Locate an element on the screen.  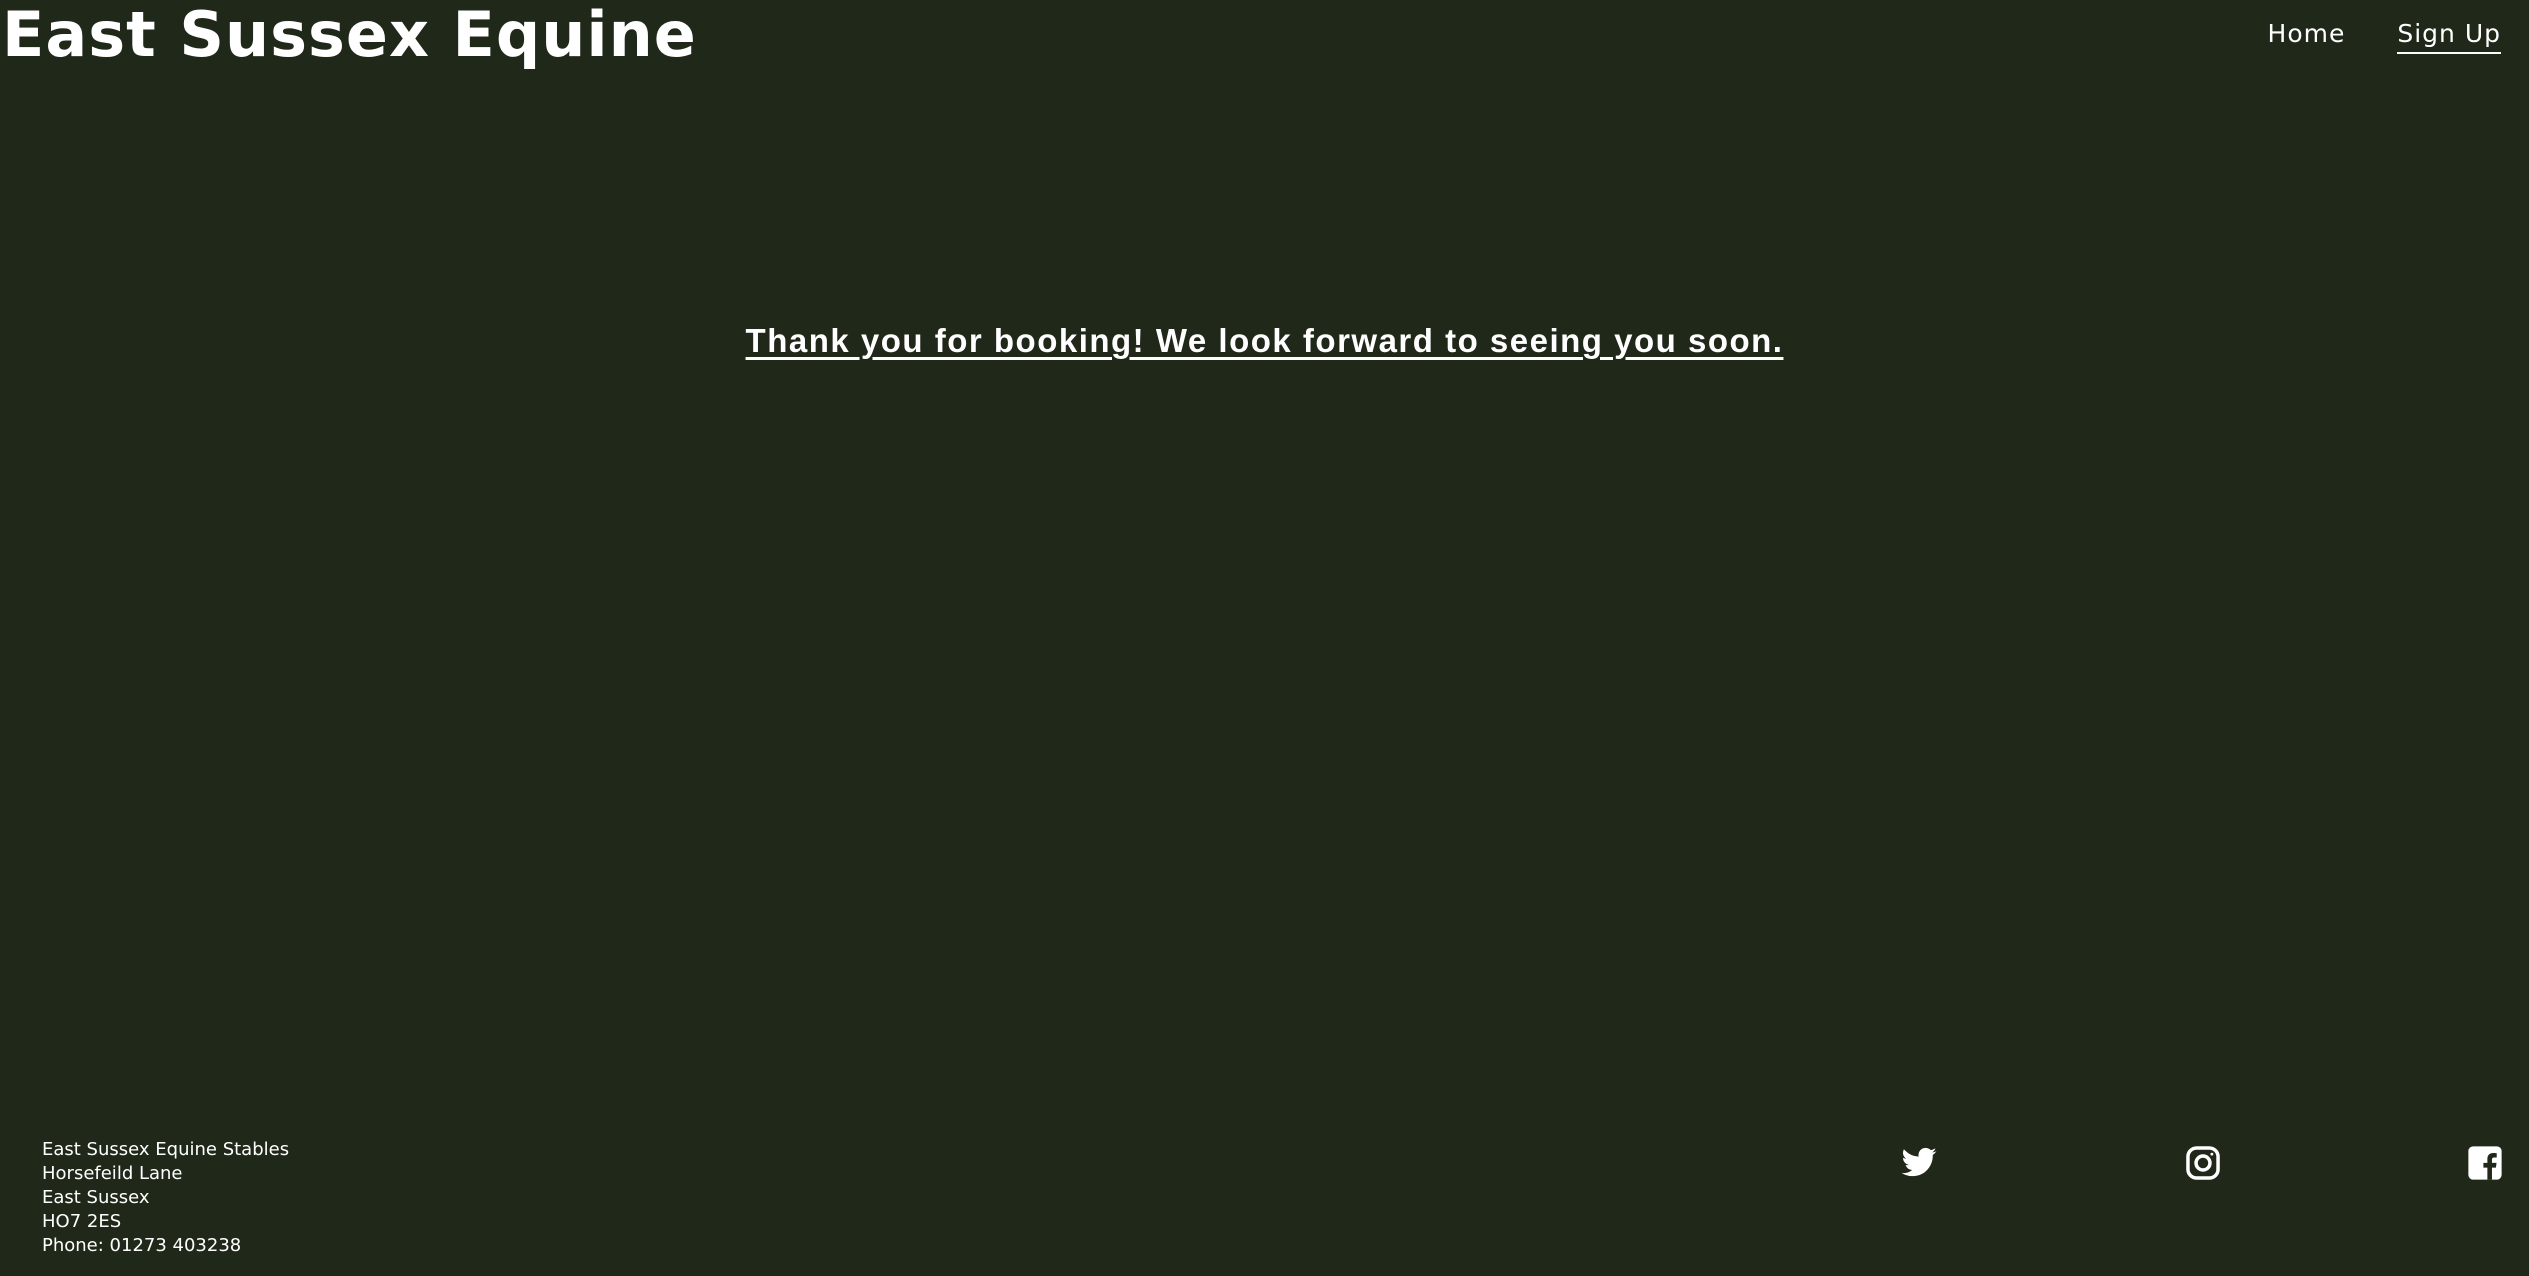
nav-home-link: Home is located at coordinates (2307, 35).